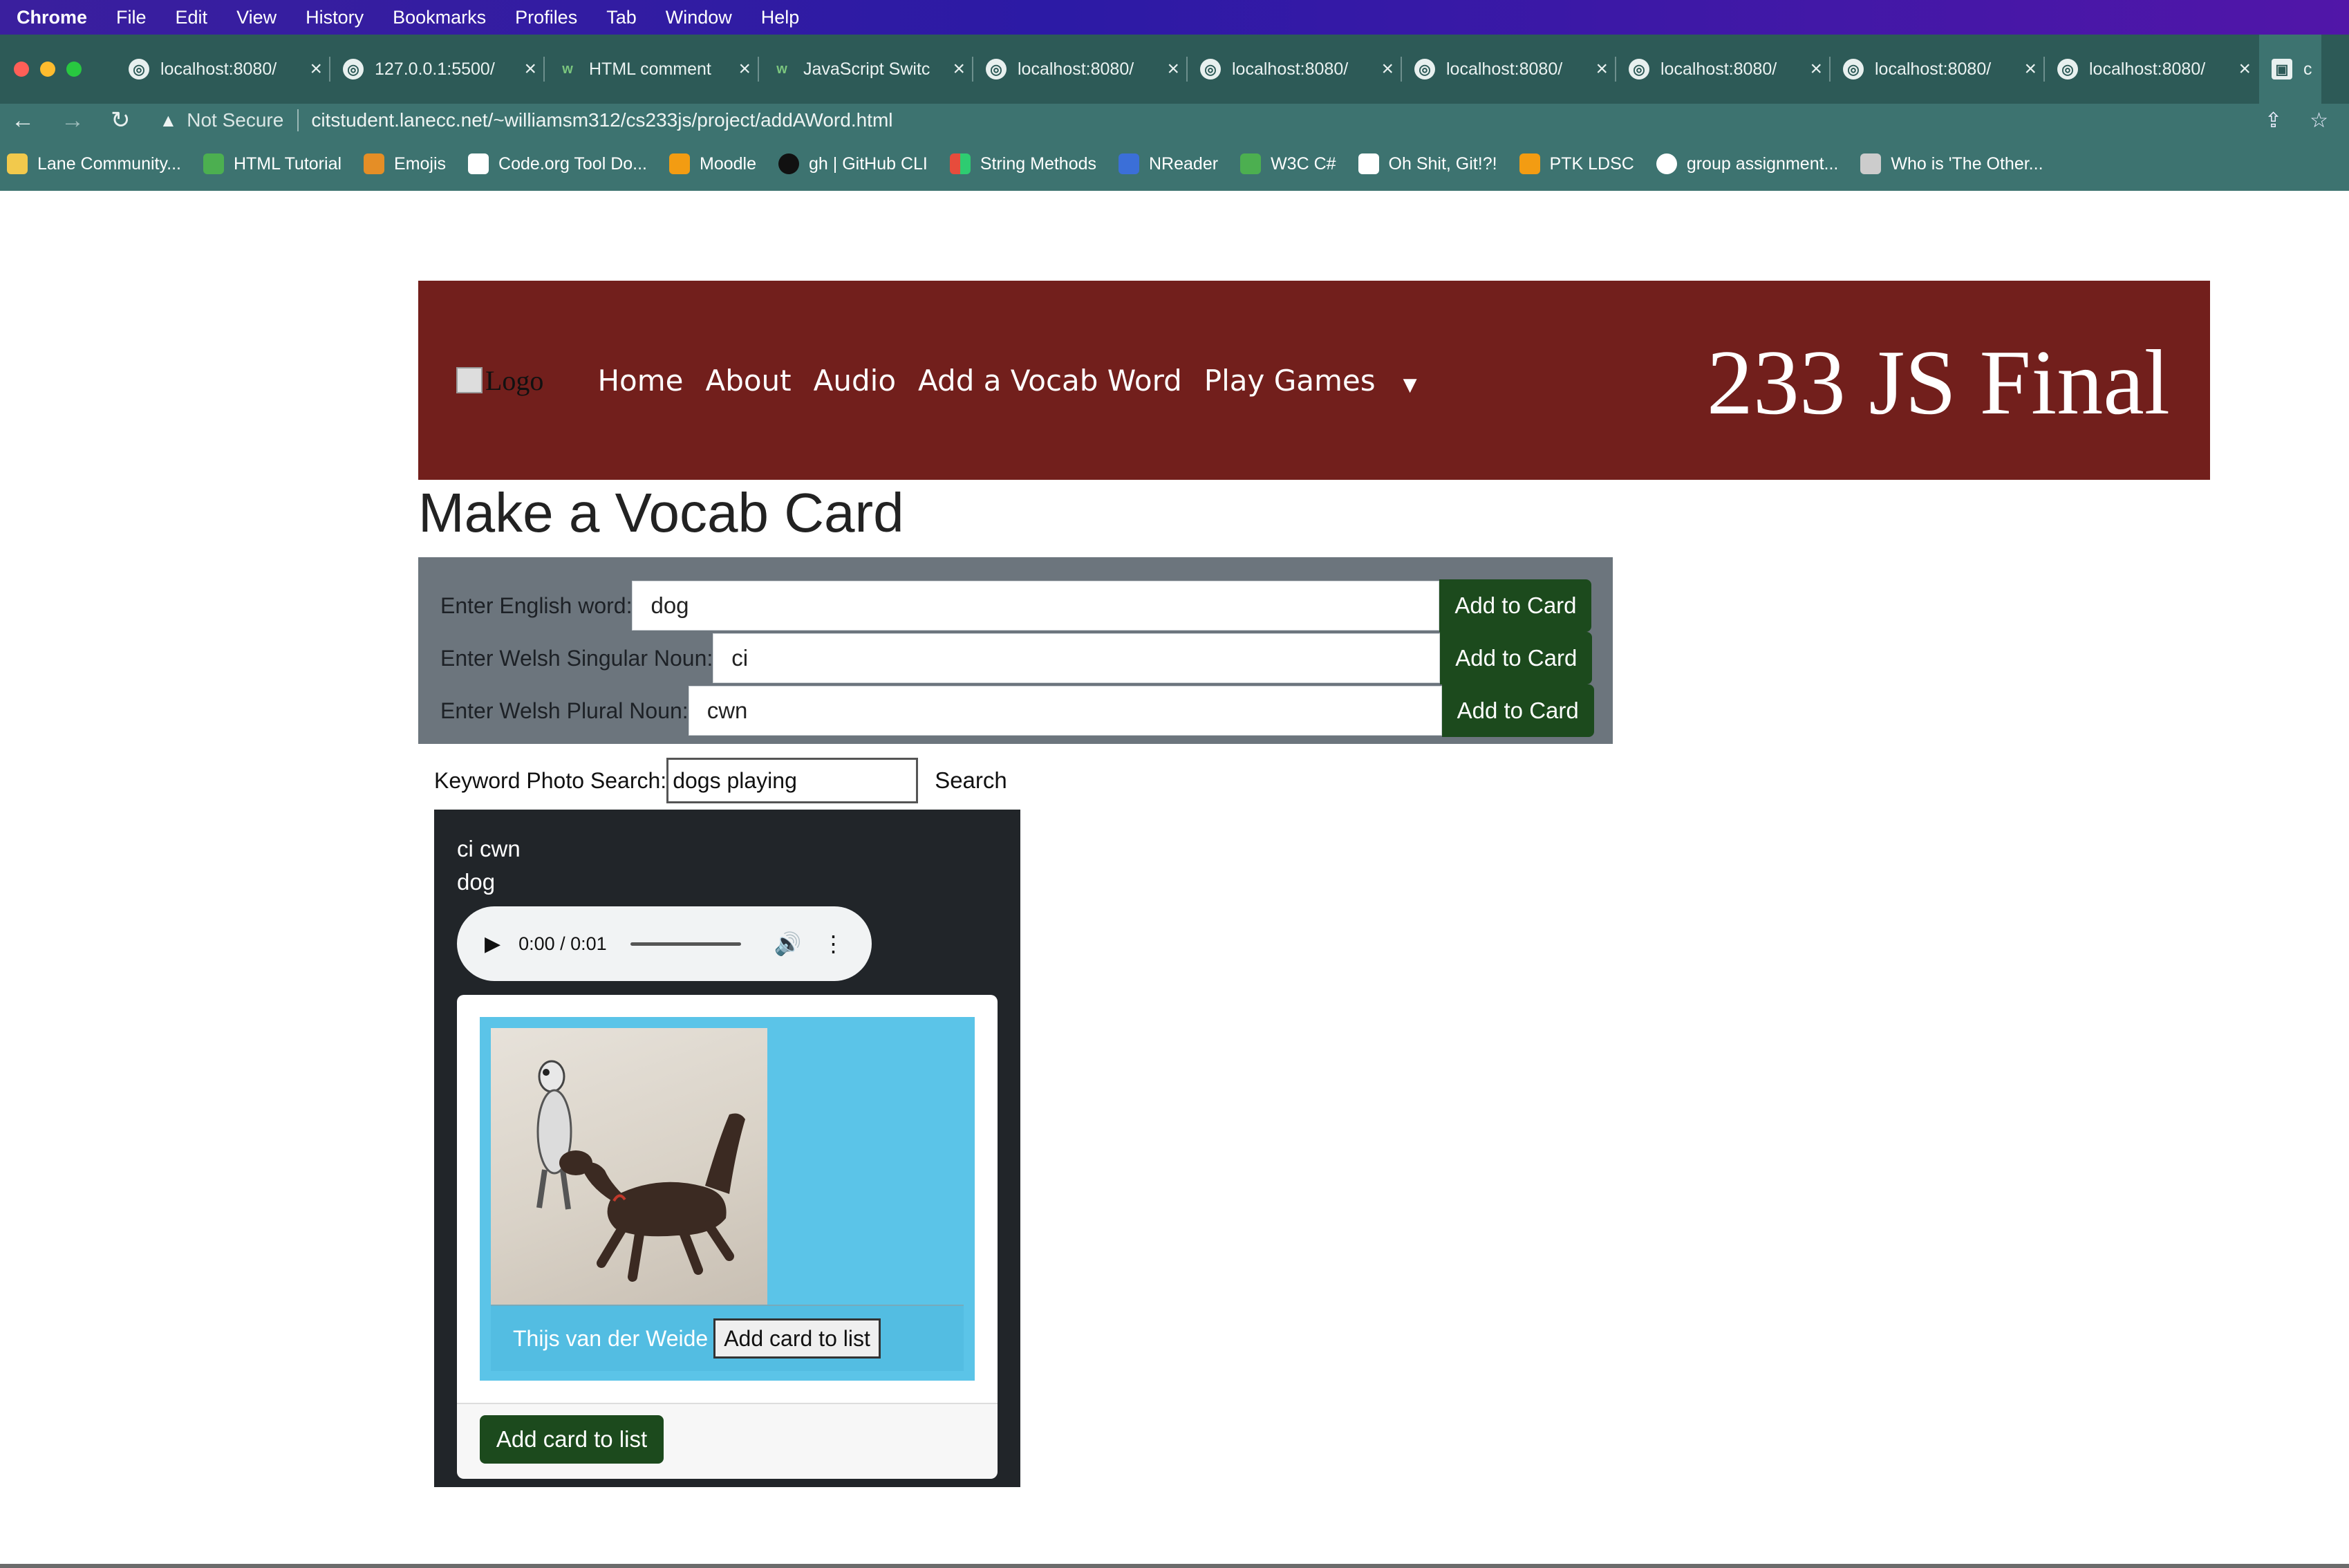 Image resolution: width=2349 pixels, height=1568 pixels. Describe the element at coordinates (2319, 121) in the screenshot. I see `bookmark-star-icon: ☆` at that location.